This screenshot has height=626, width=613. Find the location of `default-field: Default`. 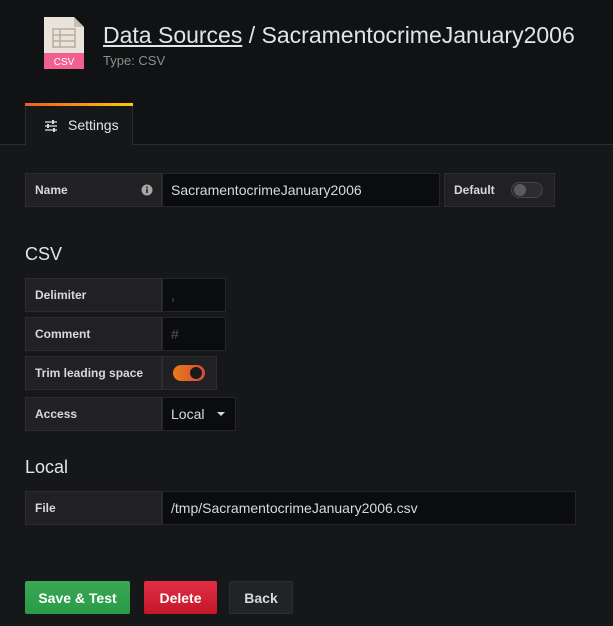

default-field: Default is located at coordinates (499, 190).